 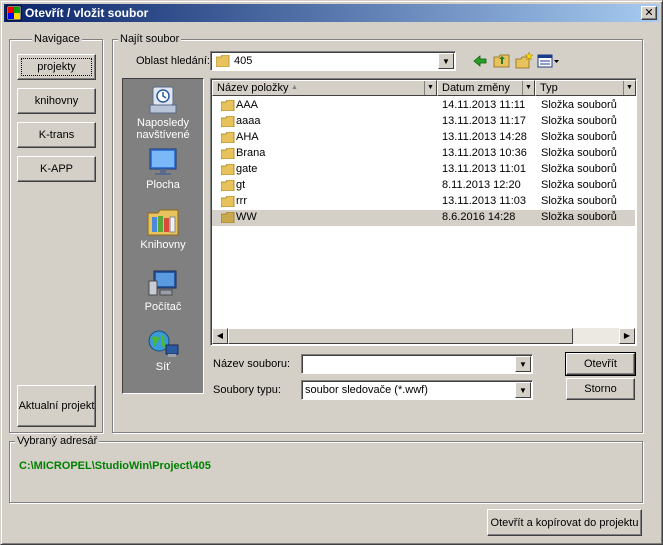 What do you see at coordinates (333, 61) in the screenshot?
I see `look-in-combo: 405 ▼` at bounding box center [333, 61].